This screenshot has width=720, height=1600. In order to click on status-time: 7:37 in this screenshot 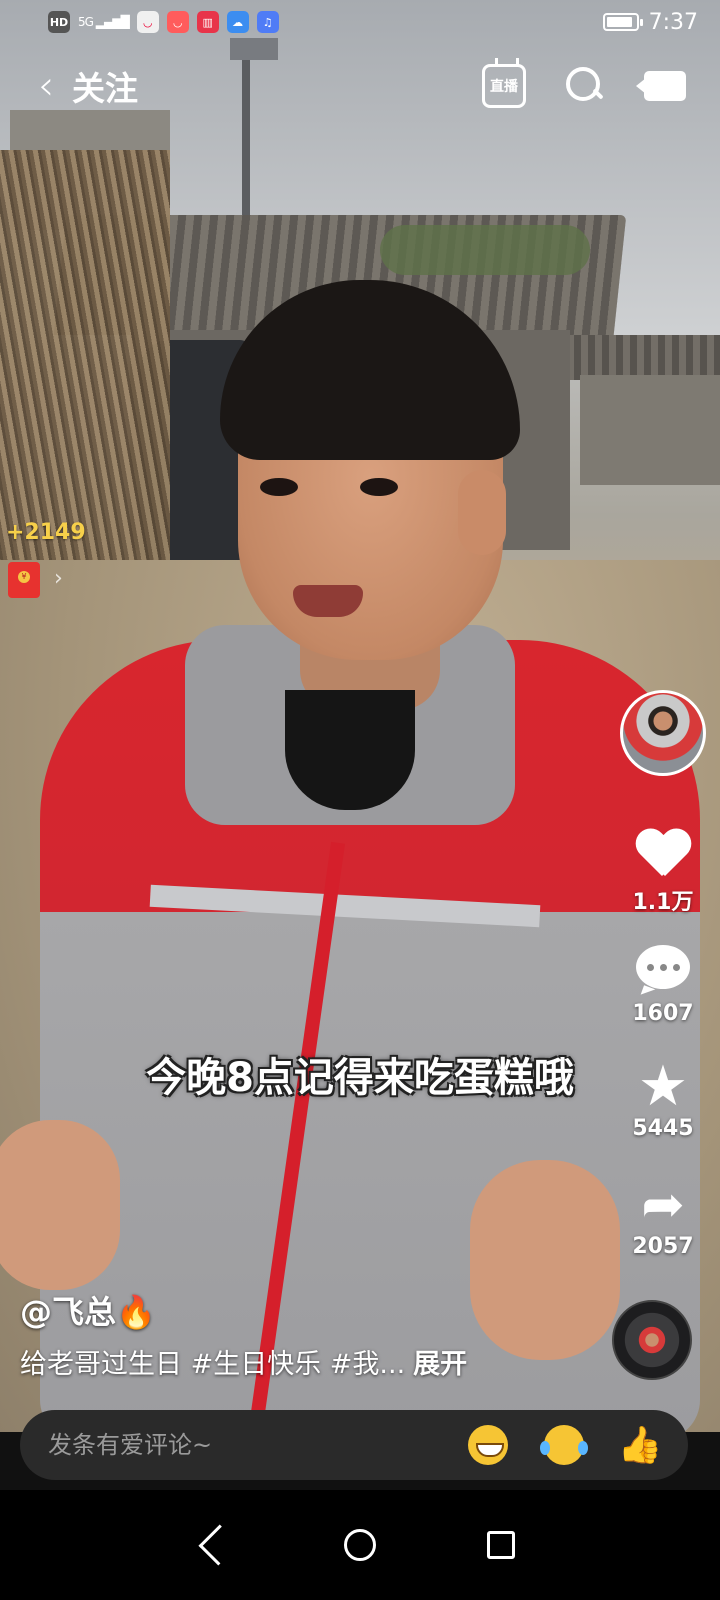, I will do `click(673, 22)`.